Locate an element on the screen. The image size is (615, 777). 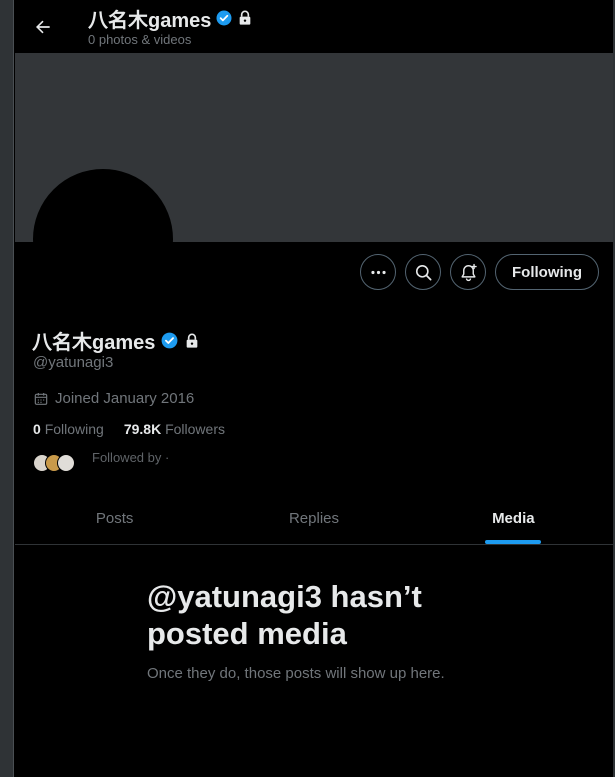
more-options-button is located at coordinates (378, 272).